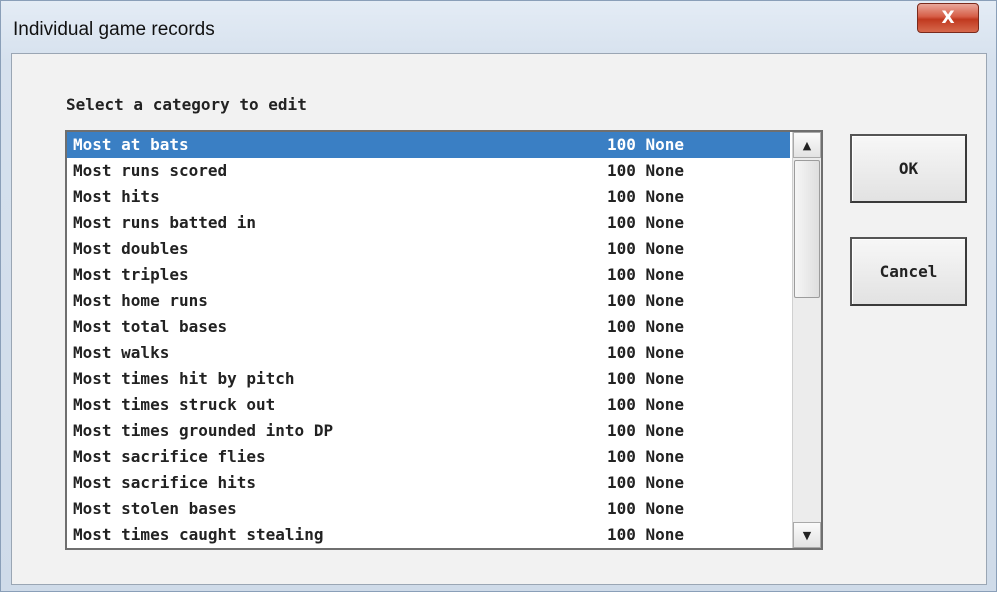 Image resolution: width=997 pixels, height=592 pixels. What do you see at coordinates (186, 104) in the screenshot?
I see `category-prompt-label: Select a category to edit` at bounding box center [186, 104].